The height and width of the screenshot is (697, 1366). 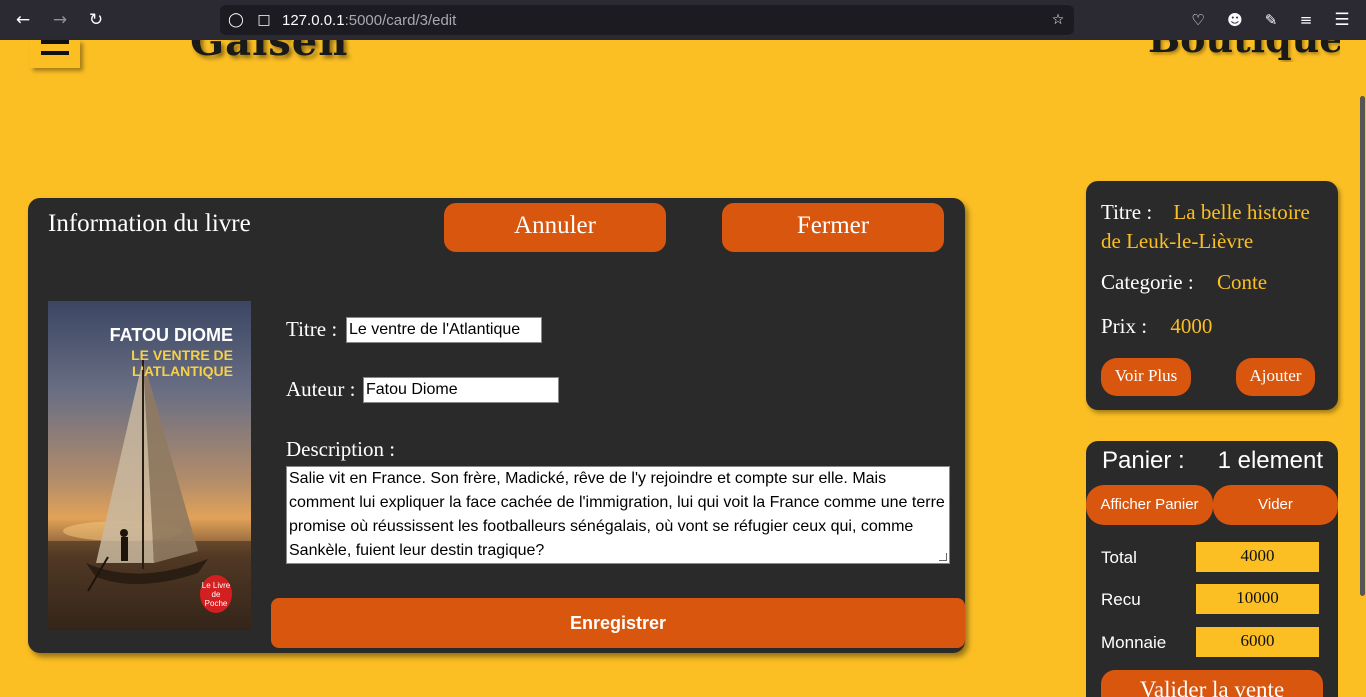 What do you see at coordinates (341, 449) in the screenshot?
I see `description-label: Description :` at bounding box center [341, 449].